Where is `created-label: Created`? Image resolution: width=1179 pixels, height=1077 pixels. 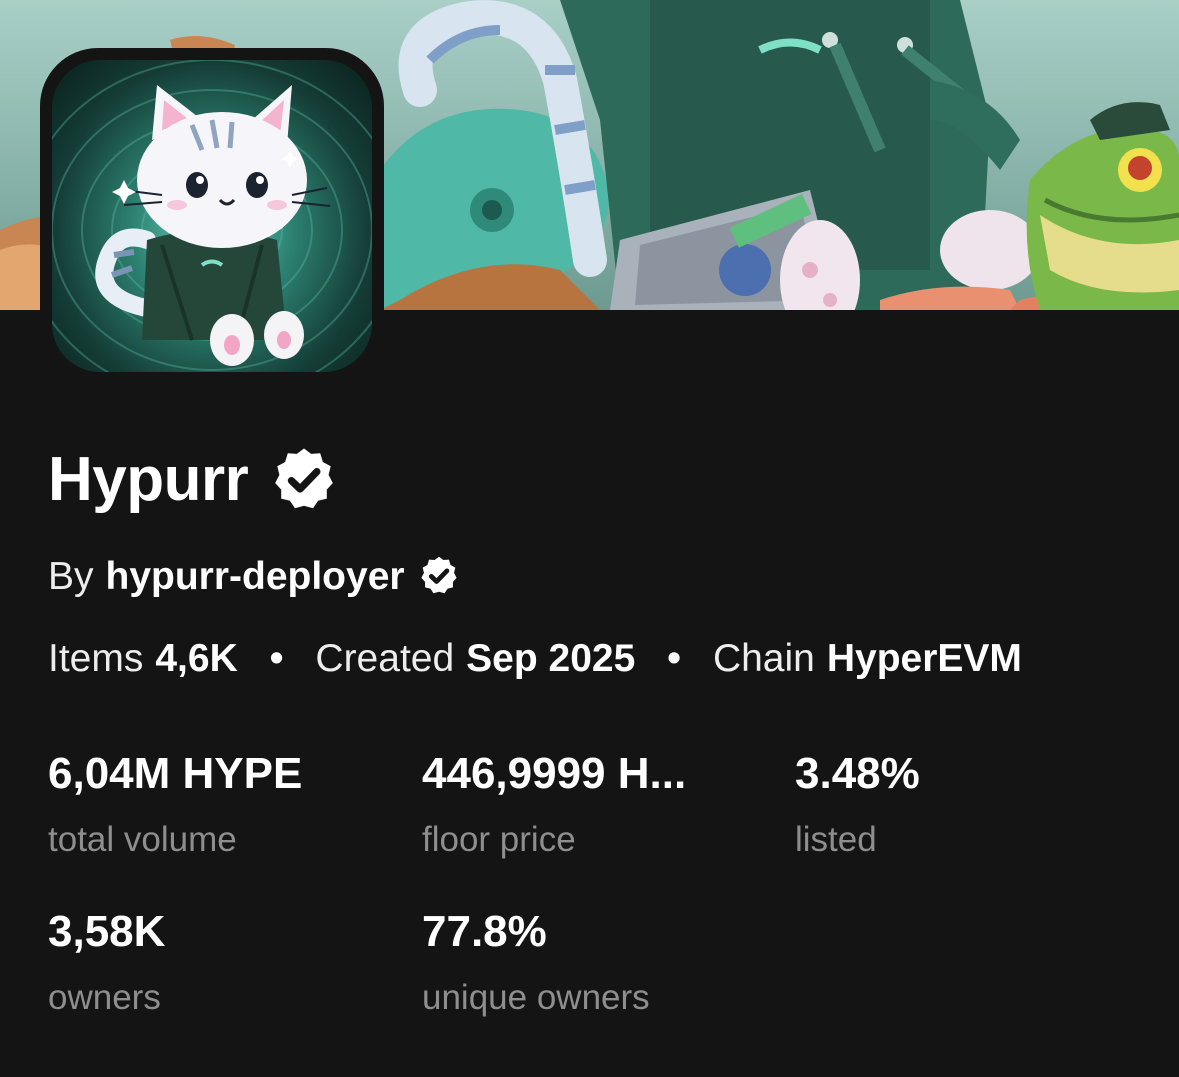 created-label: Created is located at coordinates (385, 658).